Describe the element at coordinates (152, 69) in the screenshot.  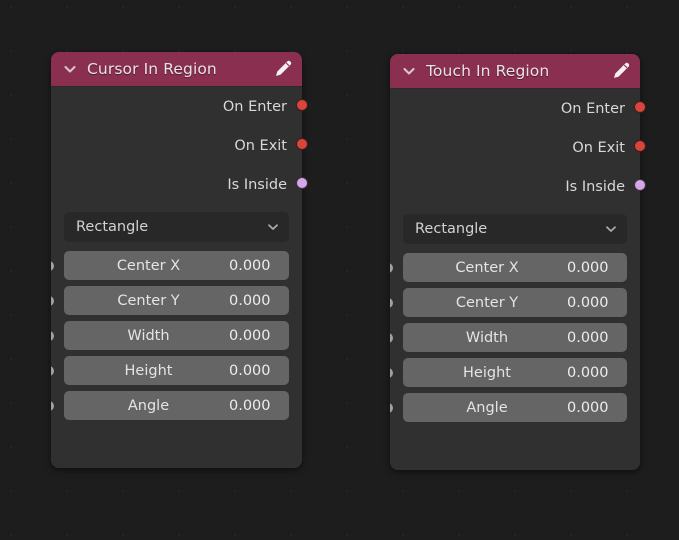
I see `node-title: Cursor In Region` at that location.